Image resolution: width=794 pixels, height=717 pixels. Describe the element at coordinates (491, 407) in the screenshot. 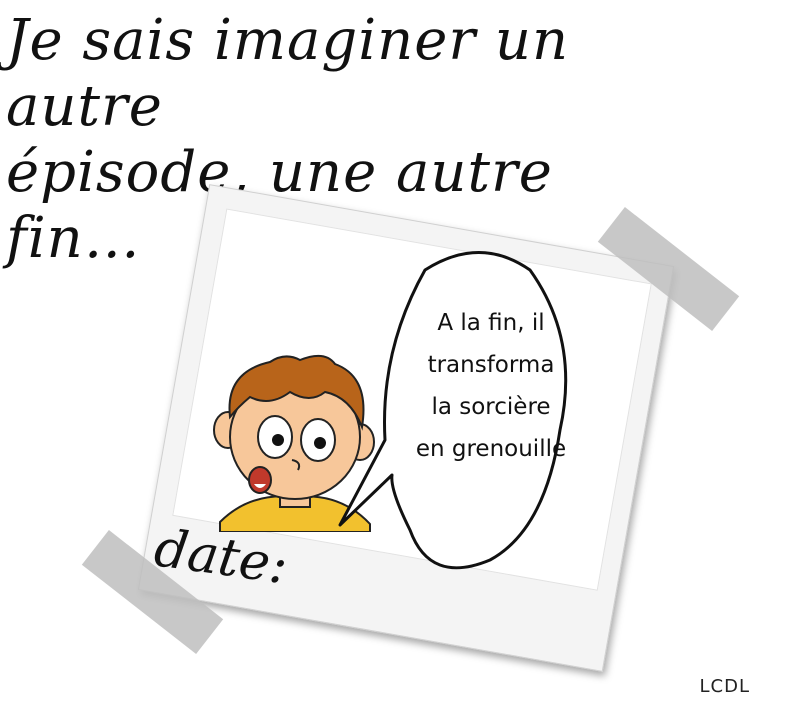

I see `bubble-line-3: la sorcière` at that location.